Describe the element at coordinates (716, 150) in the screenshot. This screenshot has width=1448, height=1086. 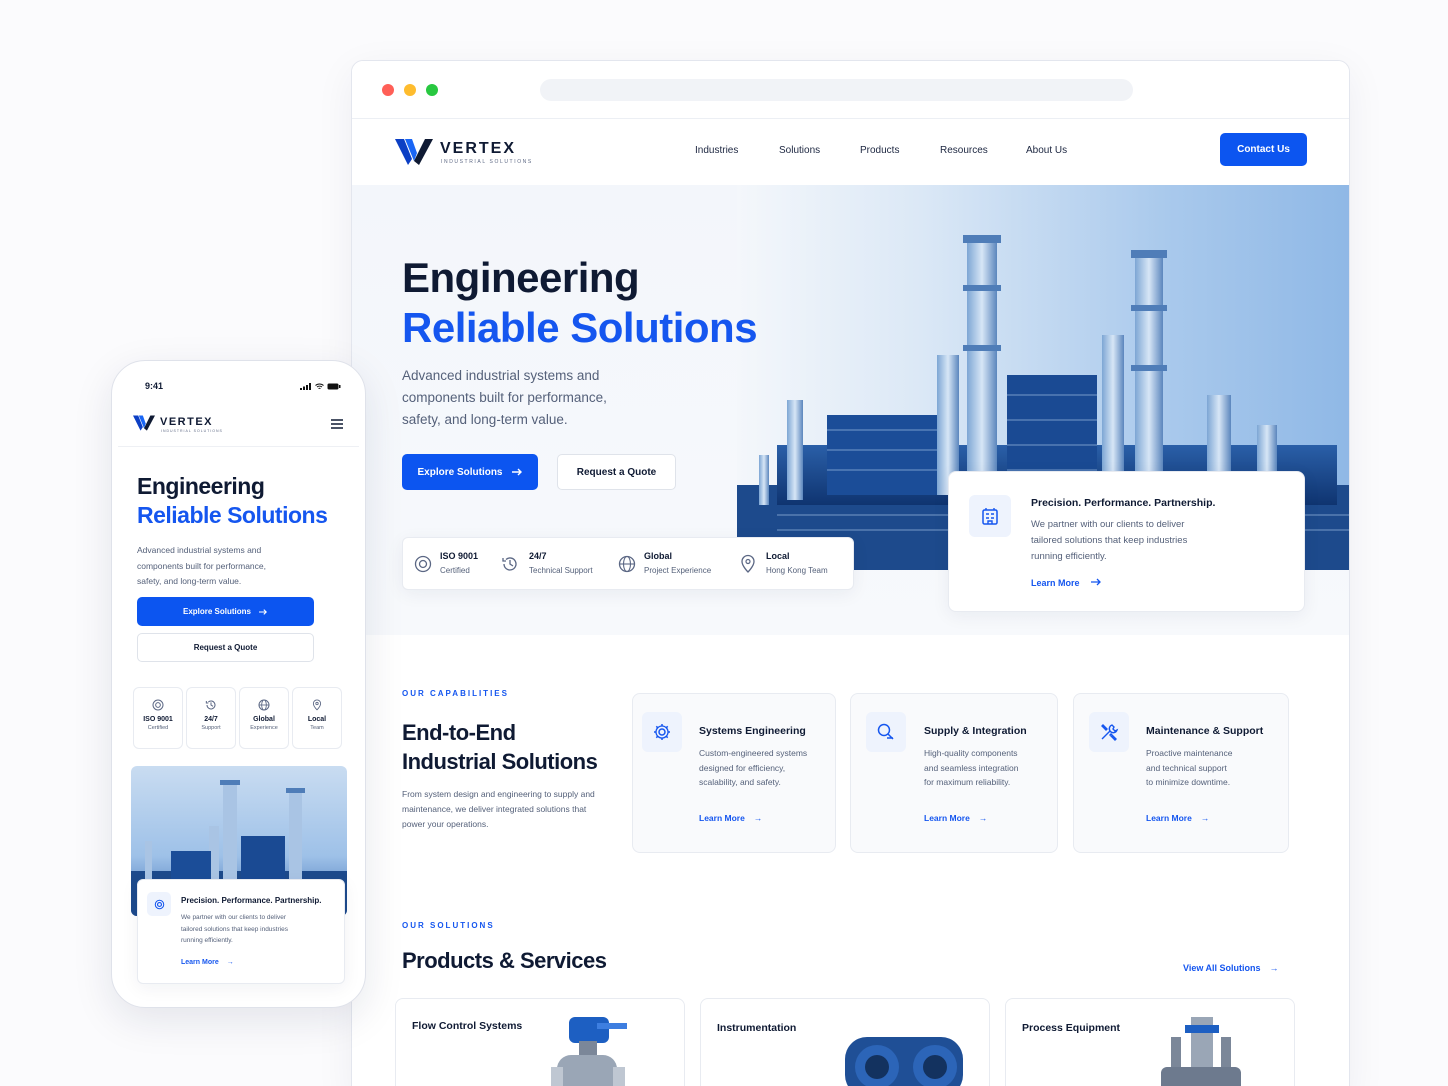
I see `nav-item-industries: Industries` at that location.